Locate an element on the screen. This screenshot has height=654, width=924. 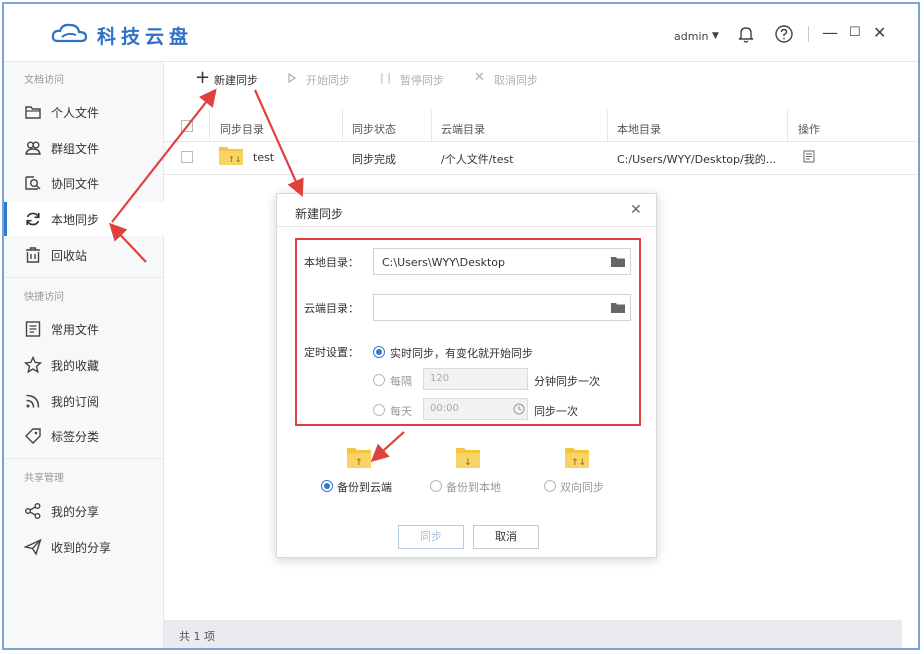
pause-icon: | | is located at coordinates (385, 77).